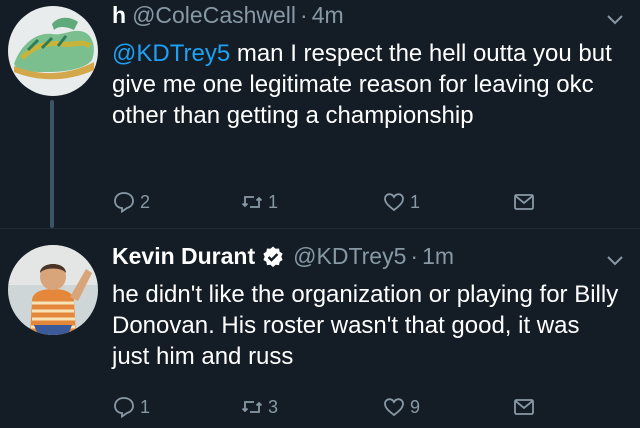 The image size is (640, 428). Describe the element at coordinates (328, 15) in the screenshot. I see `timestamp: 4m` at that location.